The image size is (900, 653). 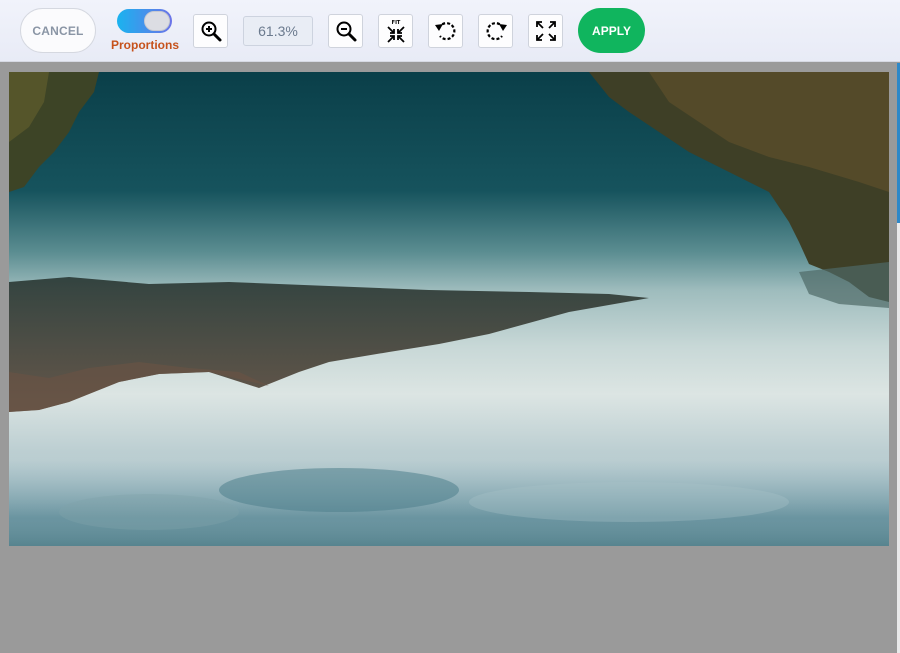 What do you see at coordinates (157, 21) in the screenshot?
I see `toggle-knob` at bounding box center [157, 21].